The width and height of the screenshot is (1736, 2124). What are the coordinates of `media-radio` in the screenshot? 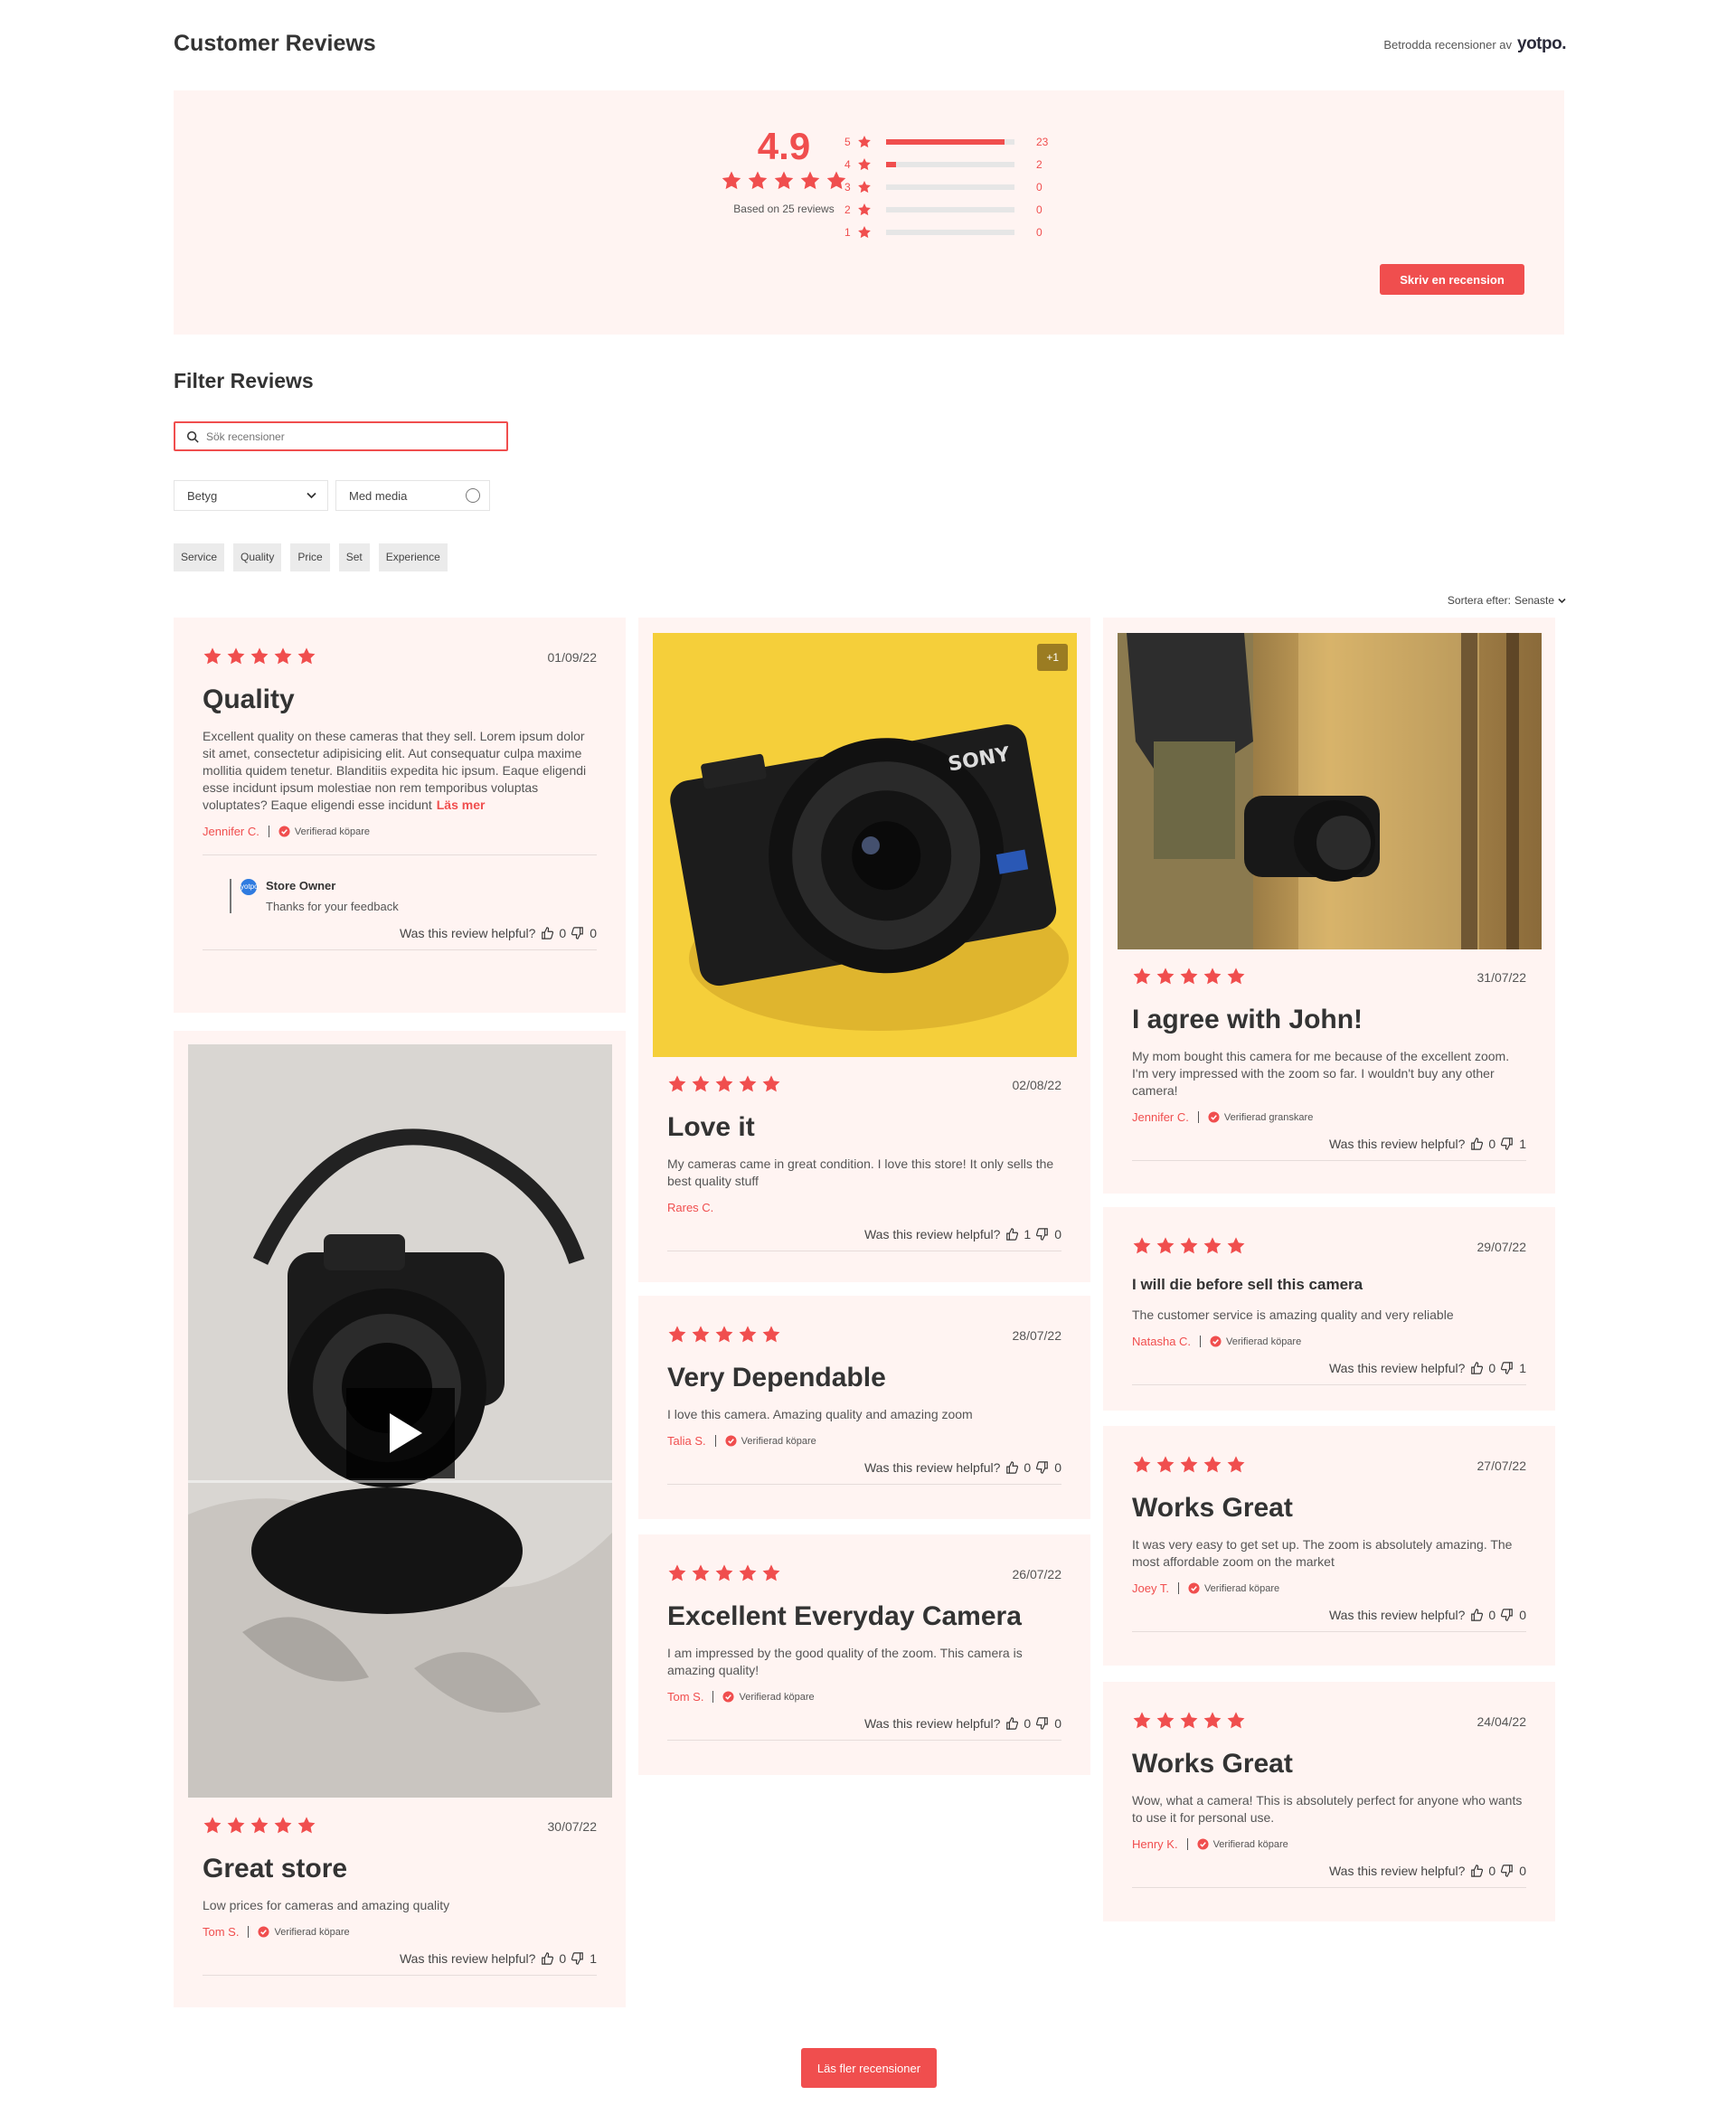 It's located at (473, 495).